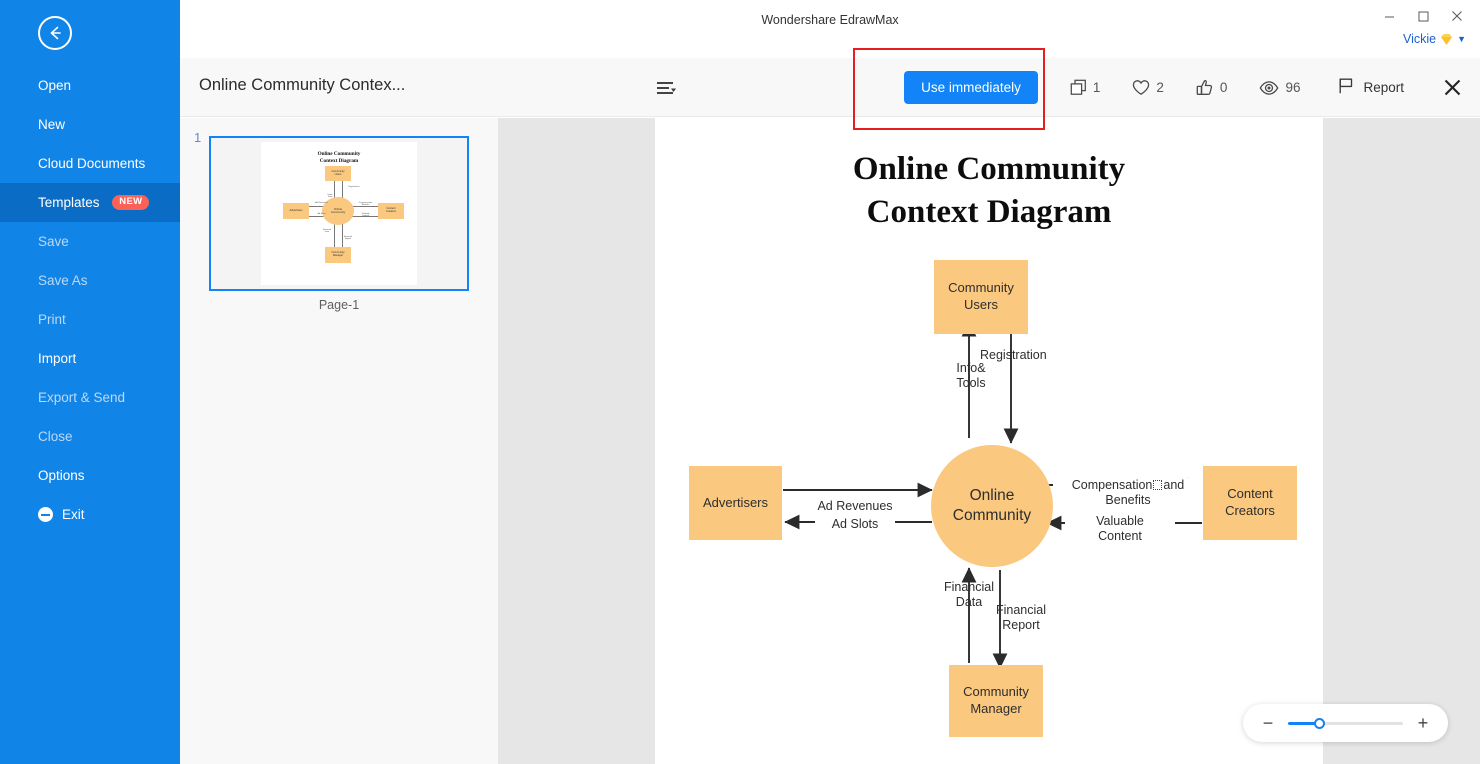  I want to click on stat-views: 96, so click(1279, 88).